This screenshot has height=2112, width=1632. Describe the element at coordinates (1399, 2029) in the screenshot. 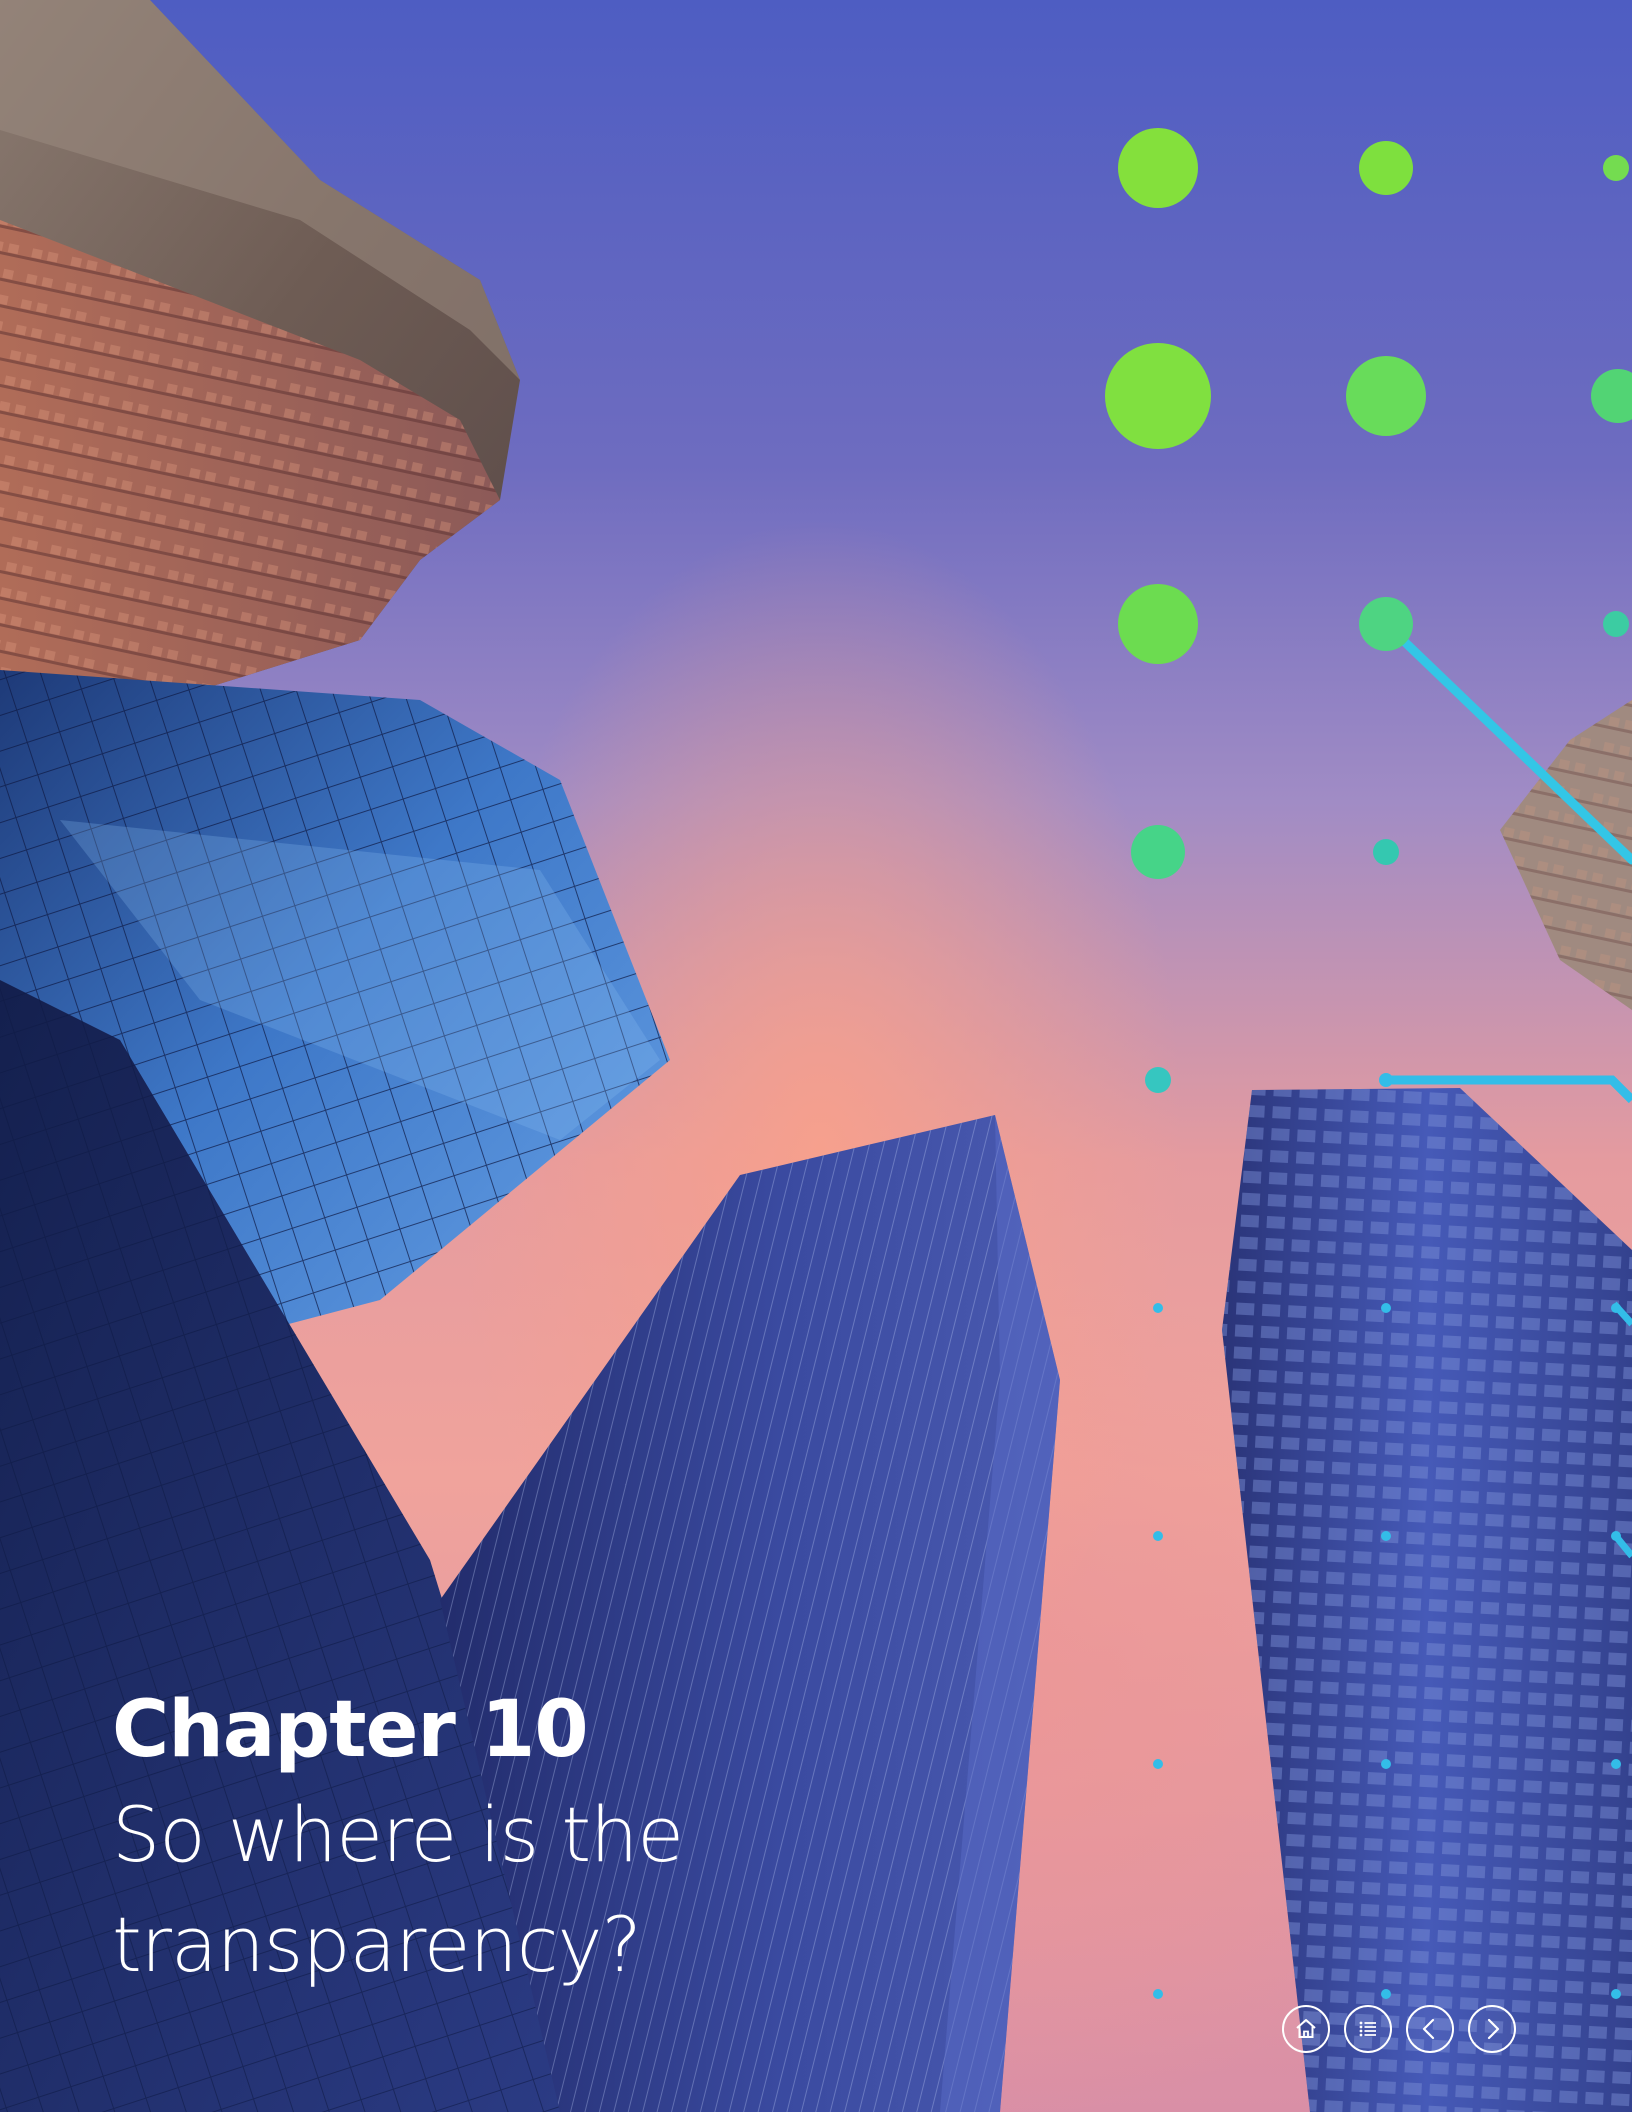

I see `page-navigation` at that location.